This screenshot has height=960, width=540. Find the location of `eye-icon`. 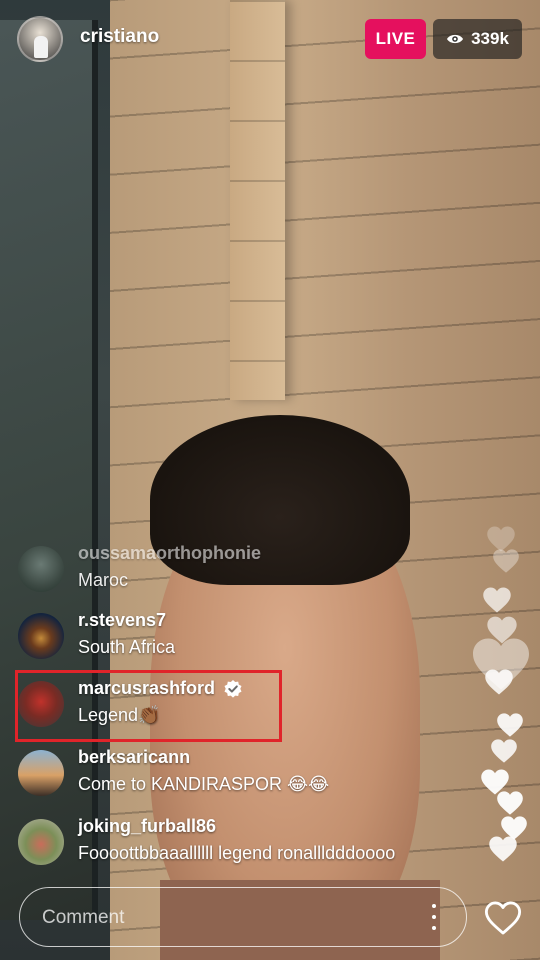

eye-icon is located at coordinates (455, 39).